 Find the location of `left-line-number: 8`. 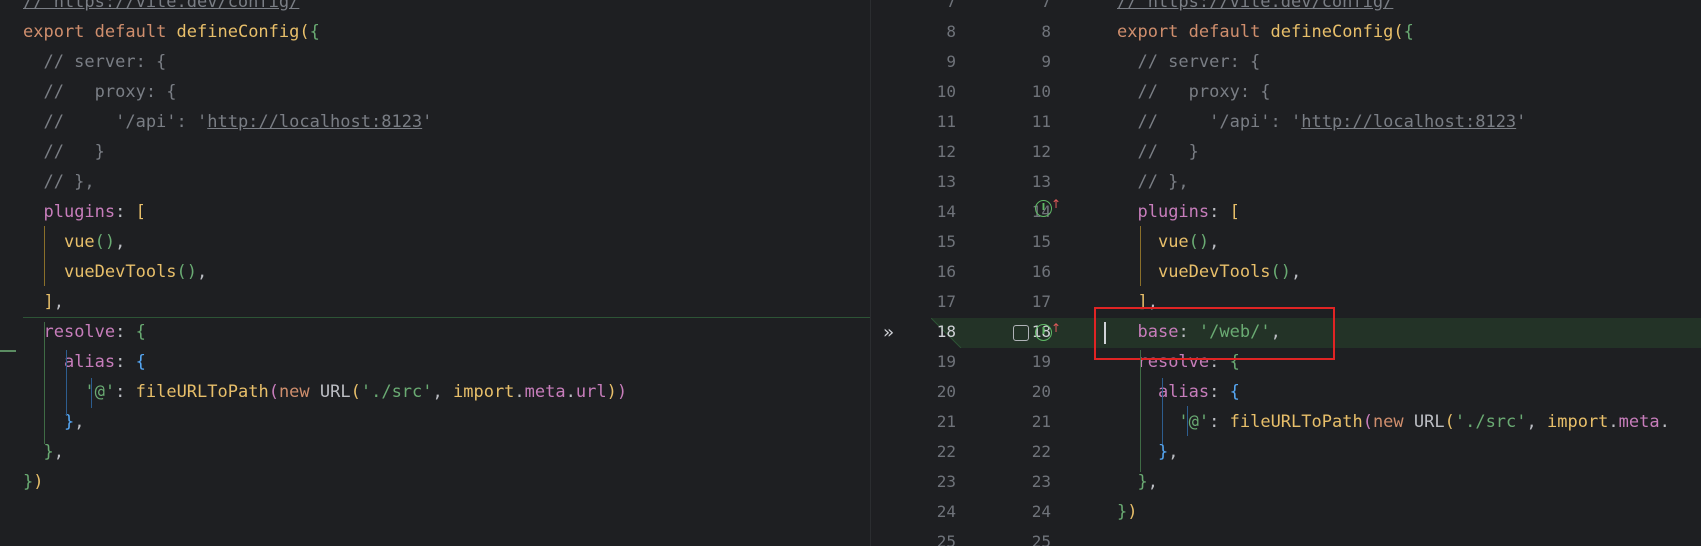

left-line-number: 8 is located at coordinates (951, 31).